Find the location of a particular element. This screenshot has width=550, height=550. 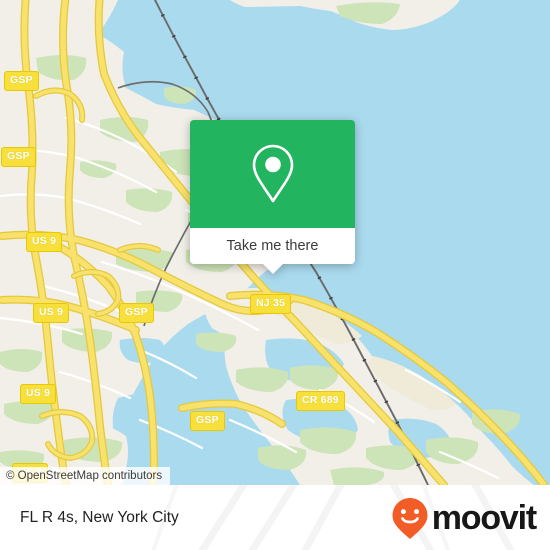

osm-attribution-text: © OpenStreetMap contributors is located at coordinates (84, 476).